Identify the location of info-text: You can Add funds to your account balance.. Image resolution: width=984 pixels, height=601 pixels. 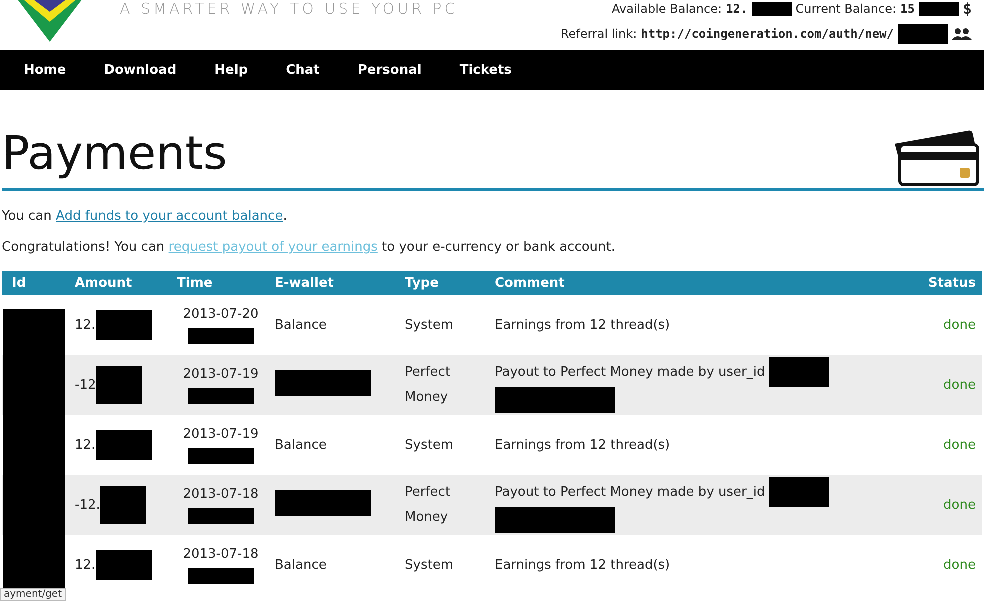
(145, 216).